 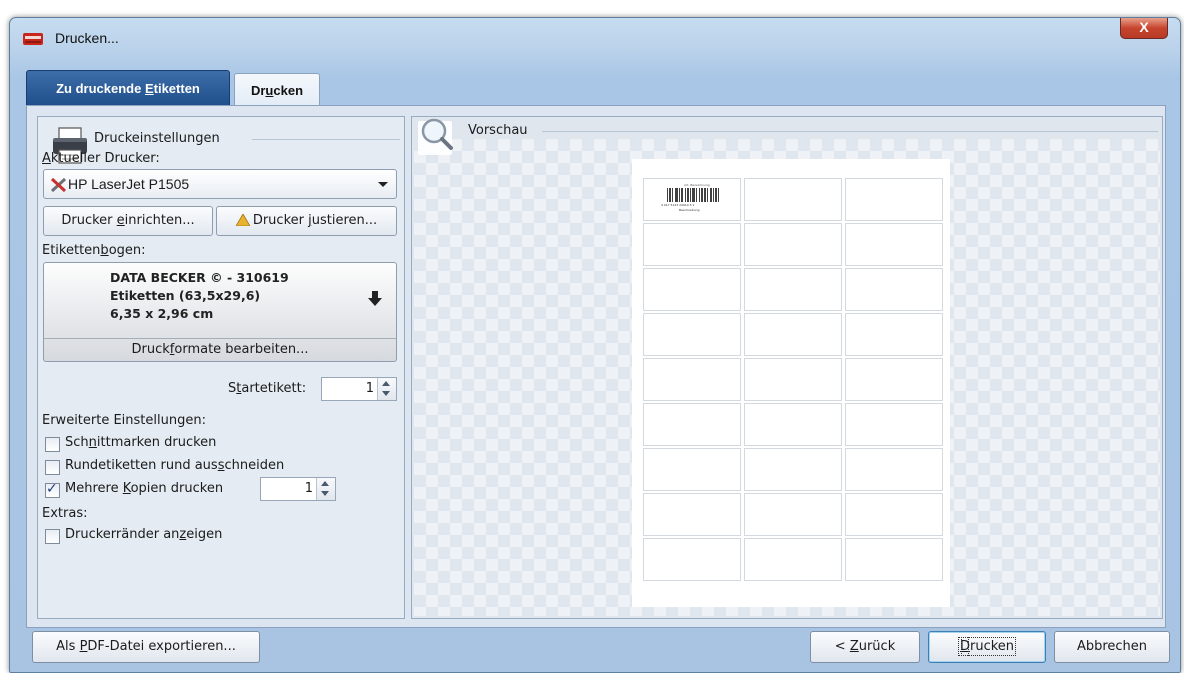 I want to click on sheet-format: Etiketten (63,5x29,6), so click(x=185, y=295).